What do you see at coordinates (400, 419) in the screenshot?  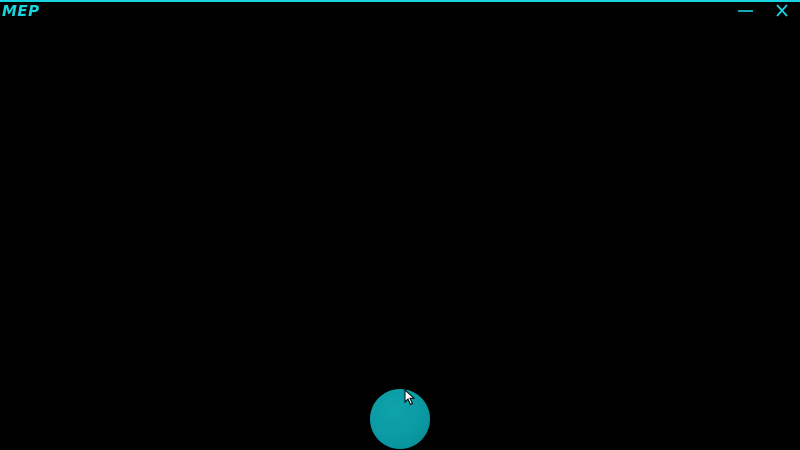 I see `floating-orb-button` at bounding box center [400, 419].